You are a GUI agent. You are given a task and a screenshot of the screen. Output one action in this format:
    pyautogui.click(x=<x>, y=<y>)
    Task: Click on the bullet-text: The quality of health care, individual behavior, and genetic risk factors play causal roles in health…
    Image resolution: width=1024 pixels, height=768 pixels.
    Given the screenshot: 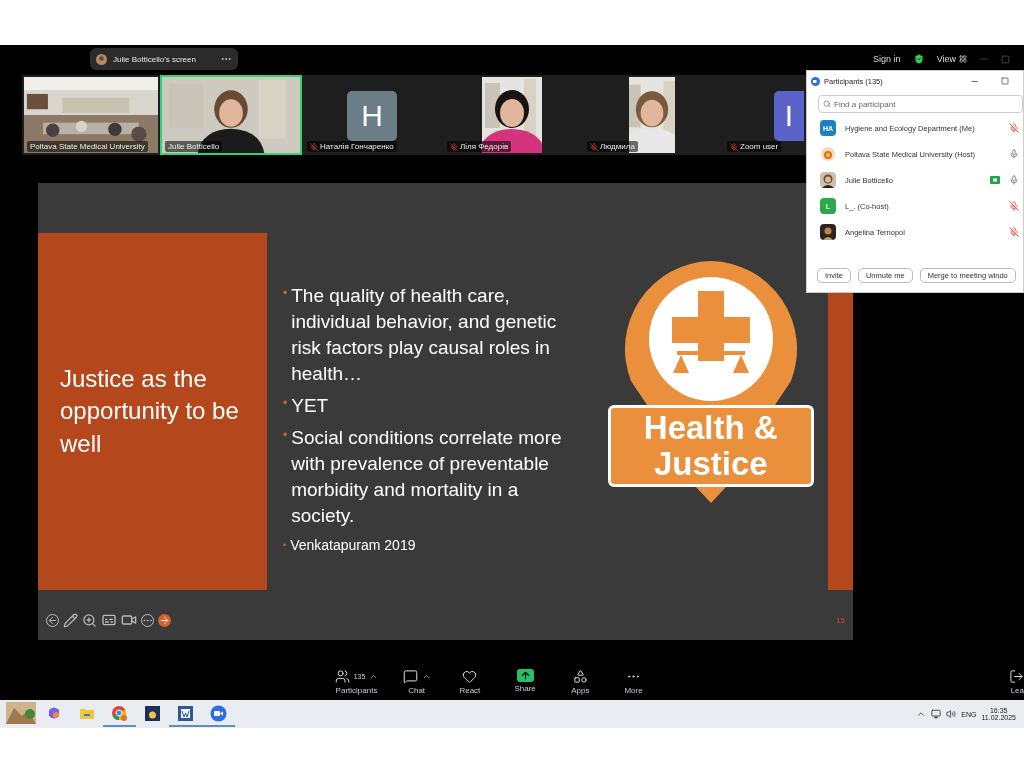 What is the action you would take?
    pyautogui.click(x=424, y=335)
    